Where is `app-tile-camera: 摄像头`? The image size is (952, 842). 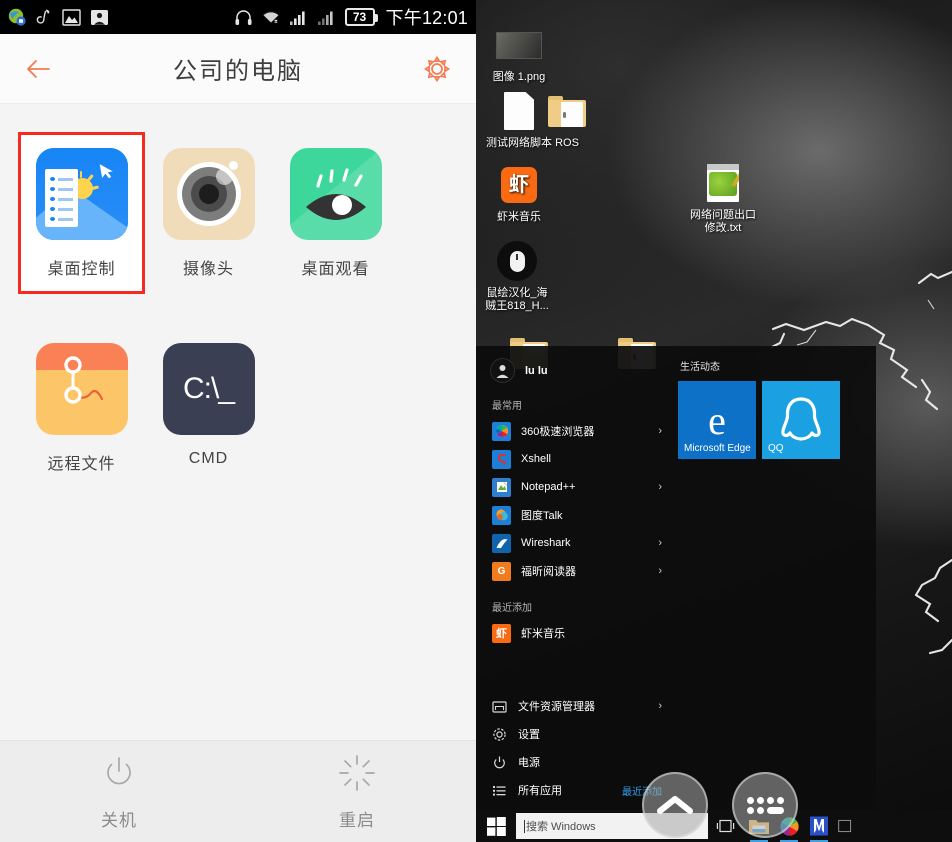
app-tile-camera: 摄像头 is located at coordinates (208, 213).